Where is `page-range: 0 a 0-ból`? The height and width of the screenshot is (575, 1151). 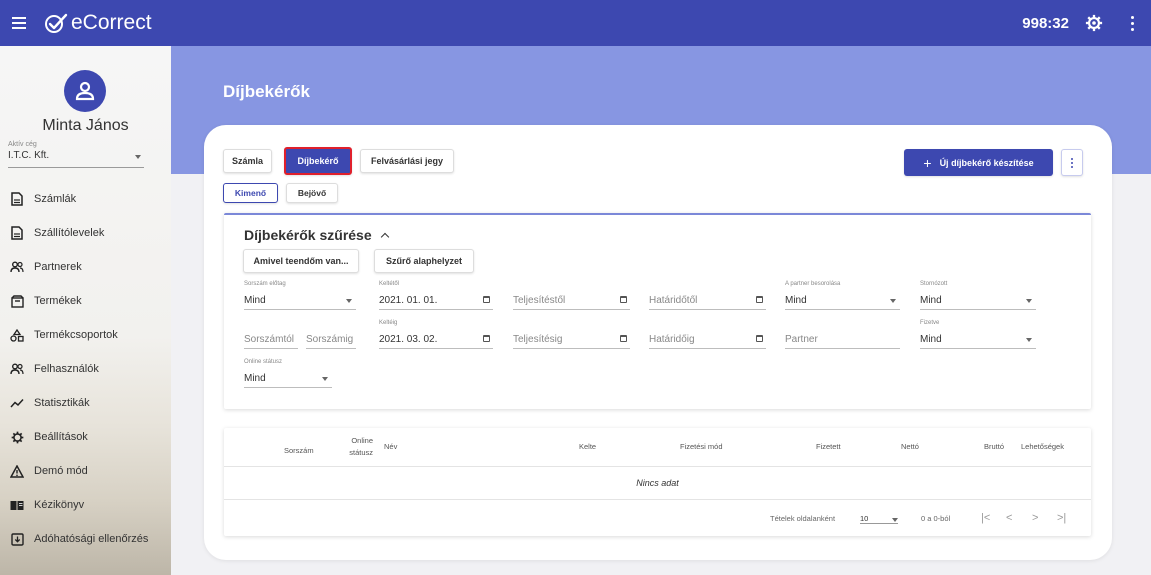
page-range: 0 a 0-ból is located at coordinates (936, 518).